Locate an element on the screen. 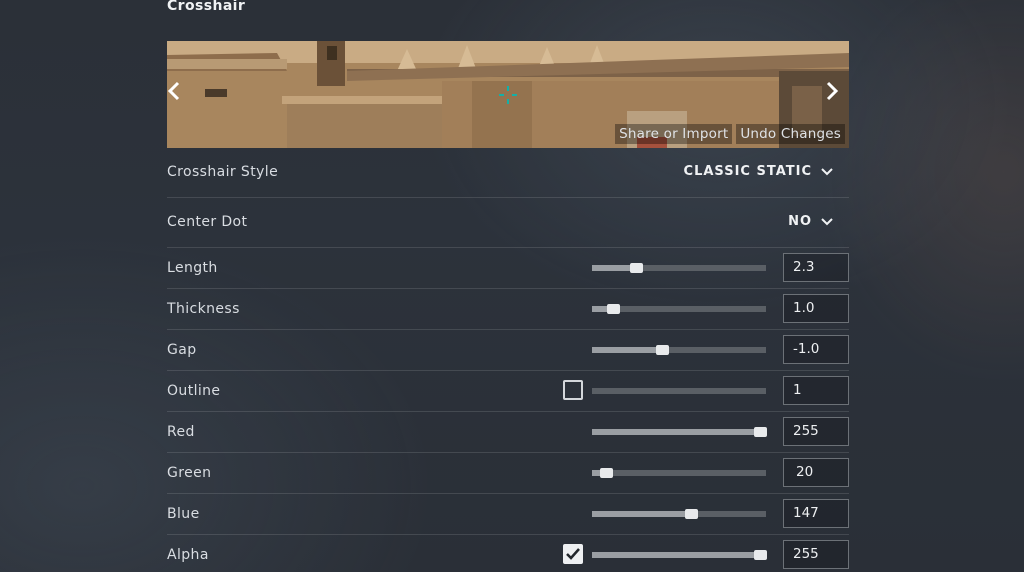 The image size is (1024, 572). center-dot-row: Center Dot NO is located at coordinates (508, 223).